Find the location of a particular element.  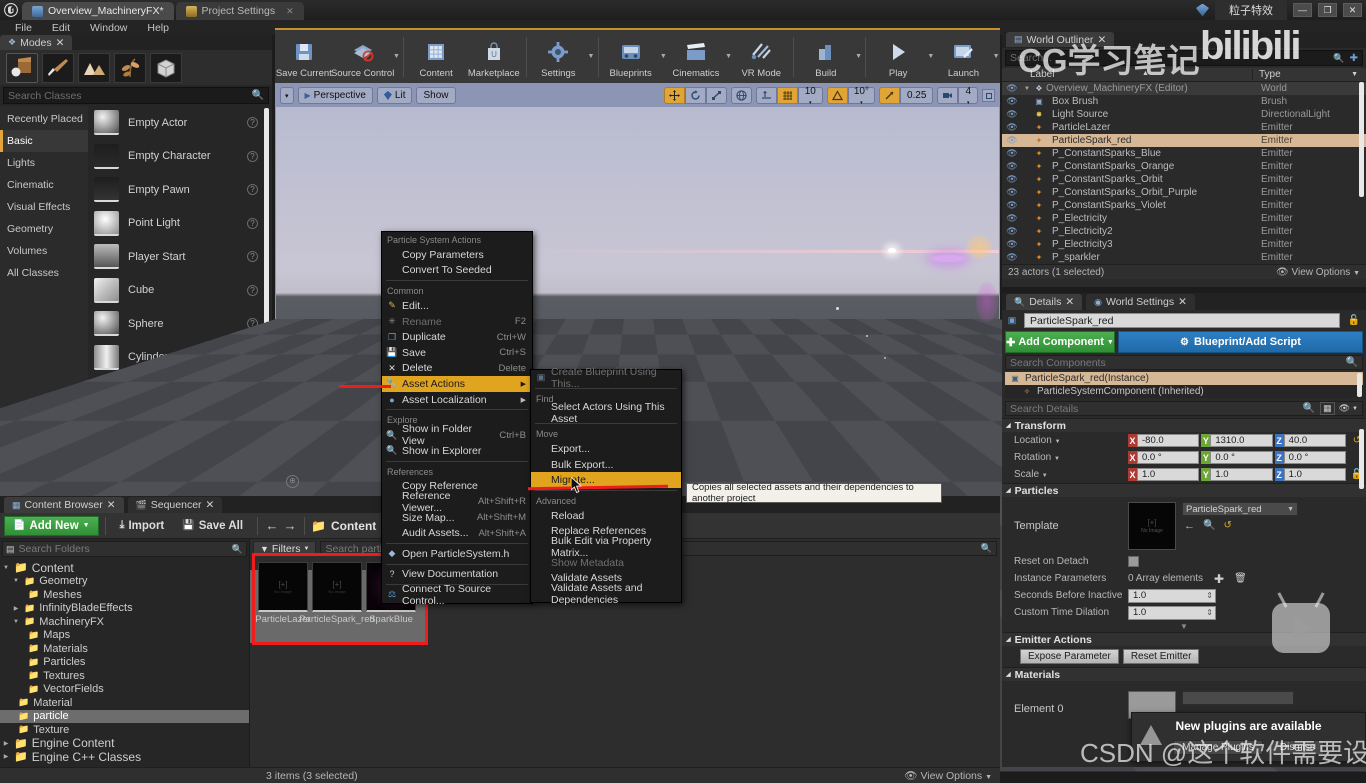

actor-item: Empty Actor? is located at coordinates (180, 123).